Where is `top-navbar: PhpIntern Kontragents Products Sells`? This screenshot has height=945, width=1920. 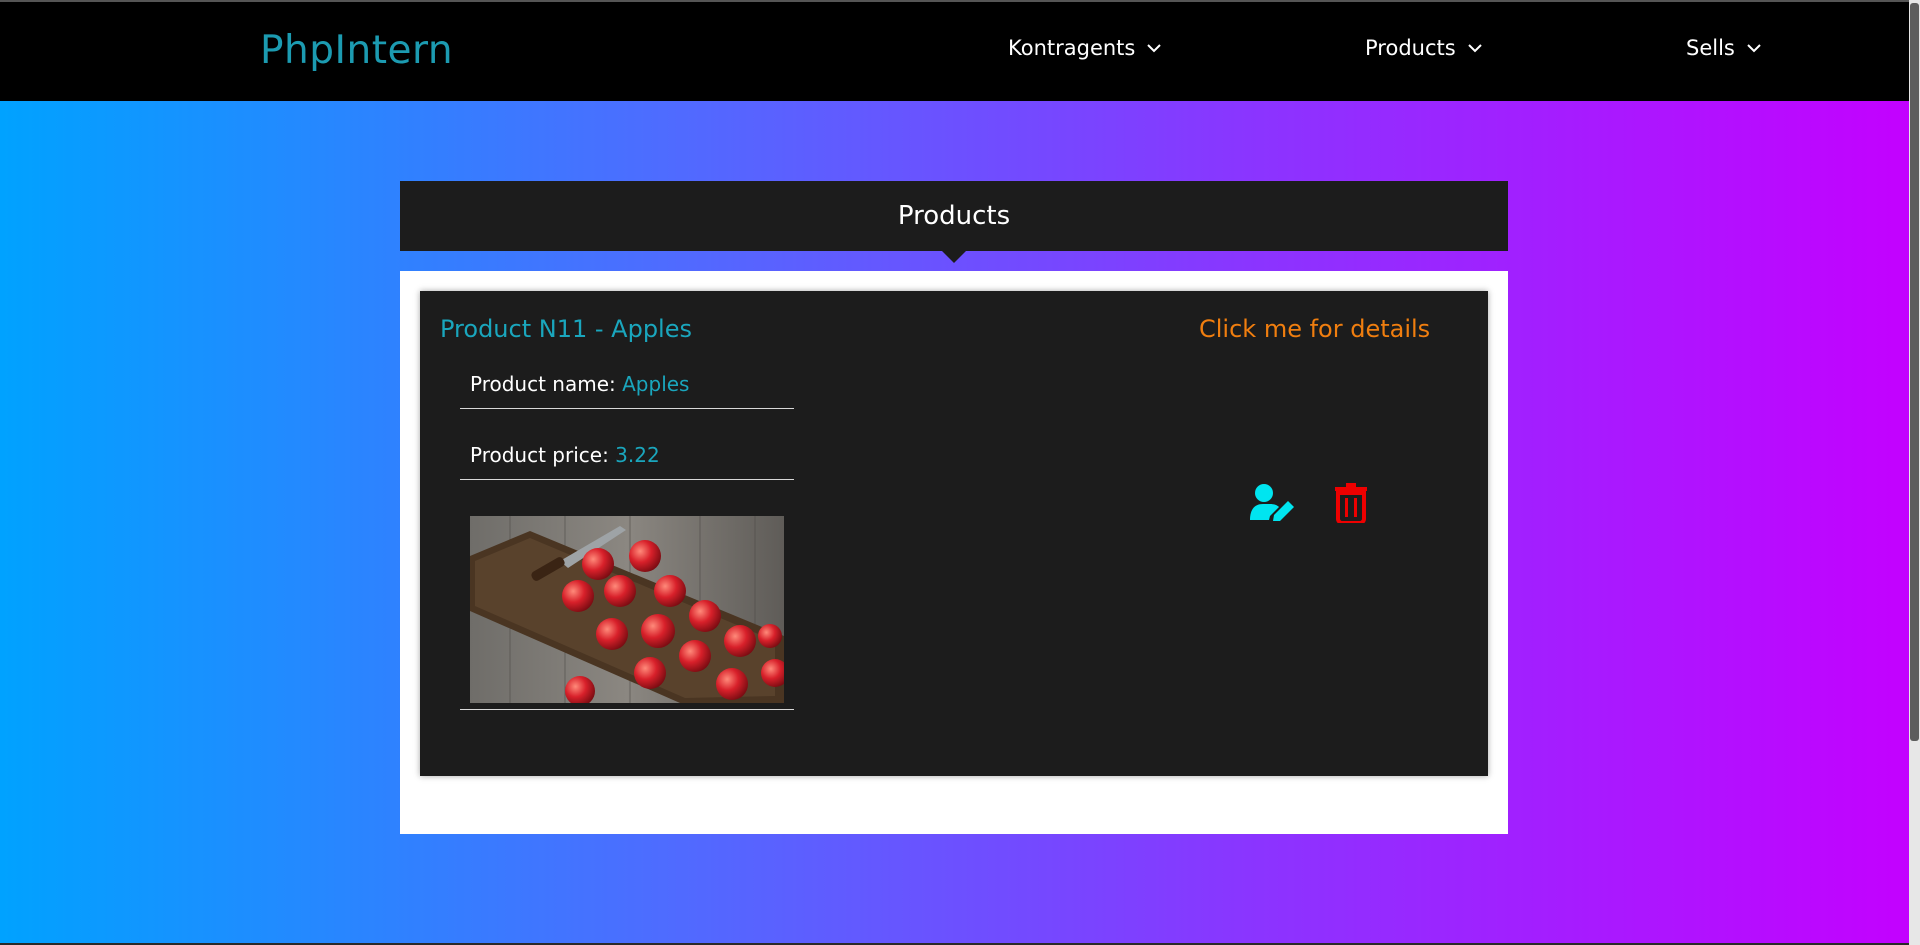
top-navbar: PhpIntern Kontragents Products Sells is located at coordinates (954, 51).